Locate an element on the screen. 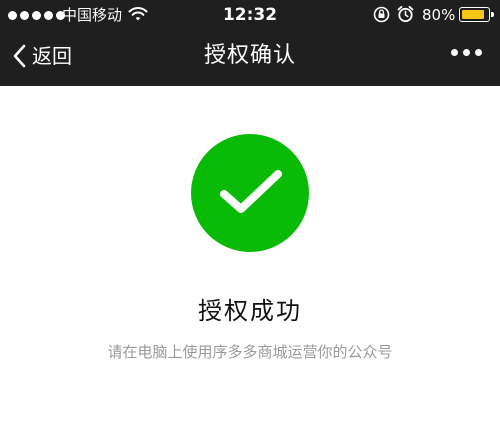 This screenshot has height=430, width=500. battery-icon is located at coordinates (476, 14).